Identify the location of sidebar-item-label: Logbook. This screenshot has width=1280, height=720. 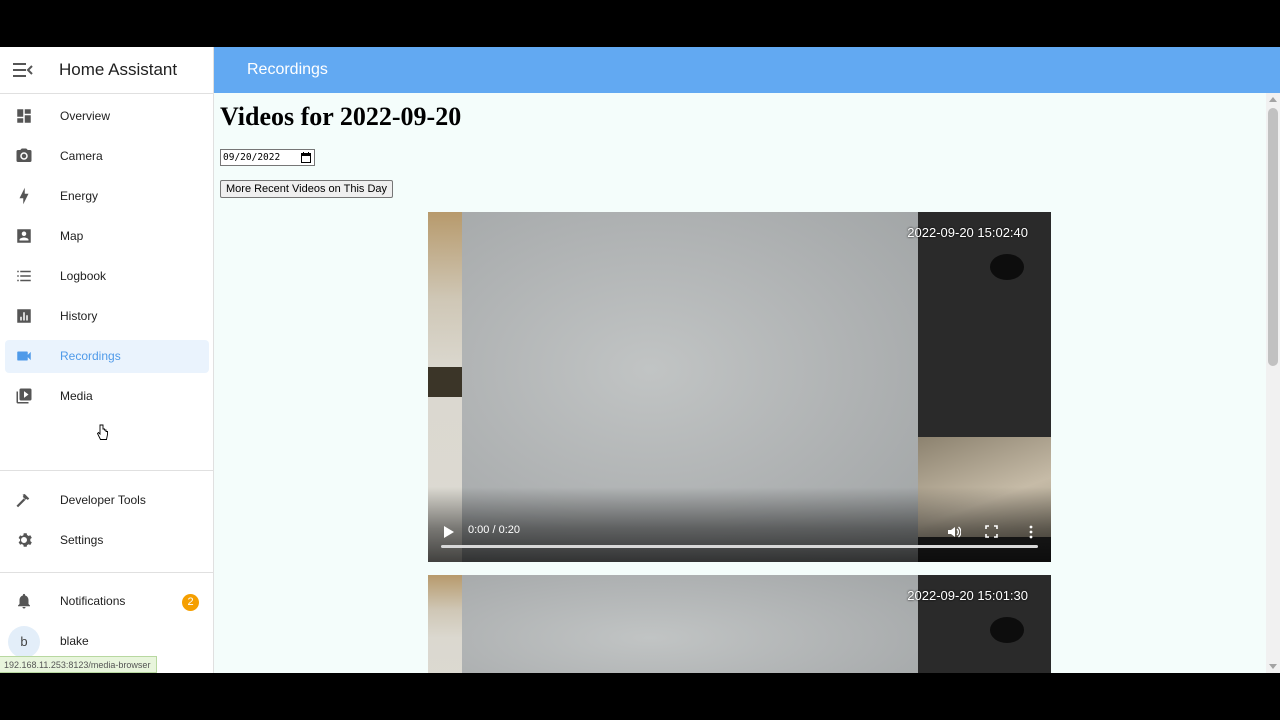
(83, 276).